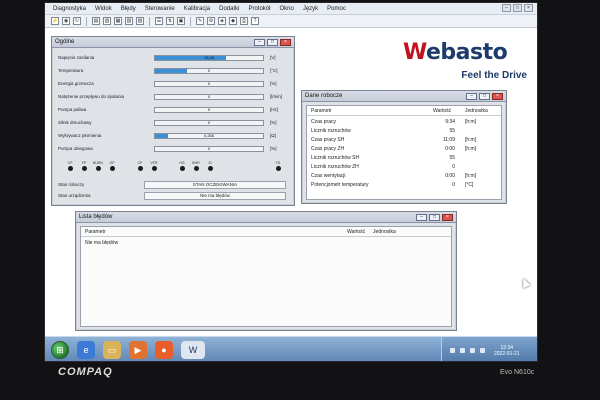 The height and width of the screenshot is (400, 600). I want to click on status-value: Nie ma błędów, so click(215, 196).